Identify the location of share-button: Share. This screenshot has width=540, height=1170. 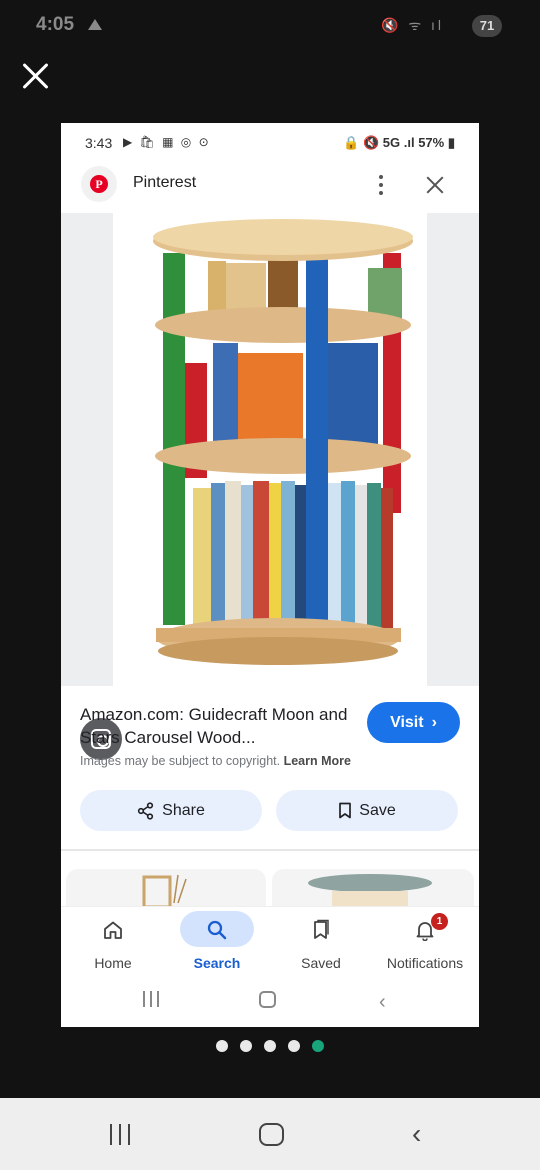
(171, 810).